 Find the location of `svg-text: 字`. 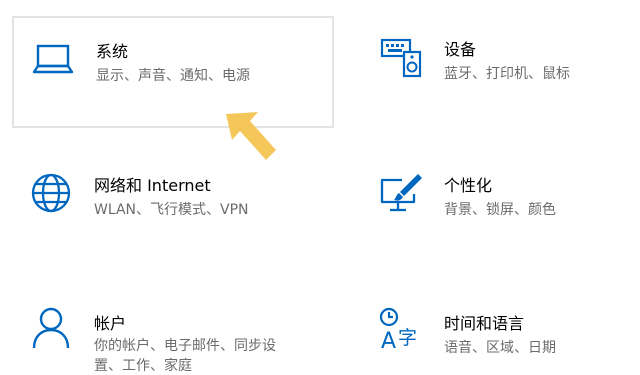

svg-text: 字 is located at coordinates (407, 338).